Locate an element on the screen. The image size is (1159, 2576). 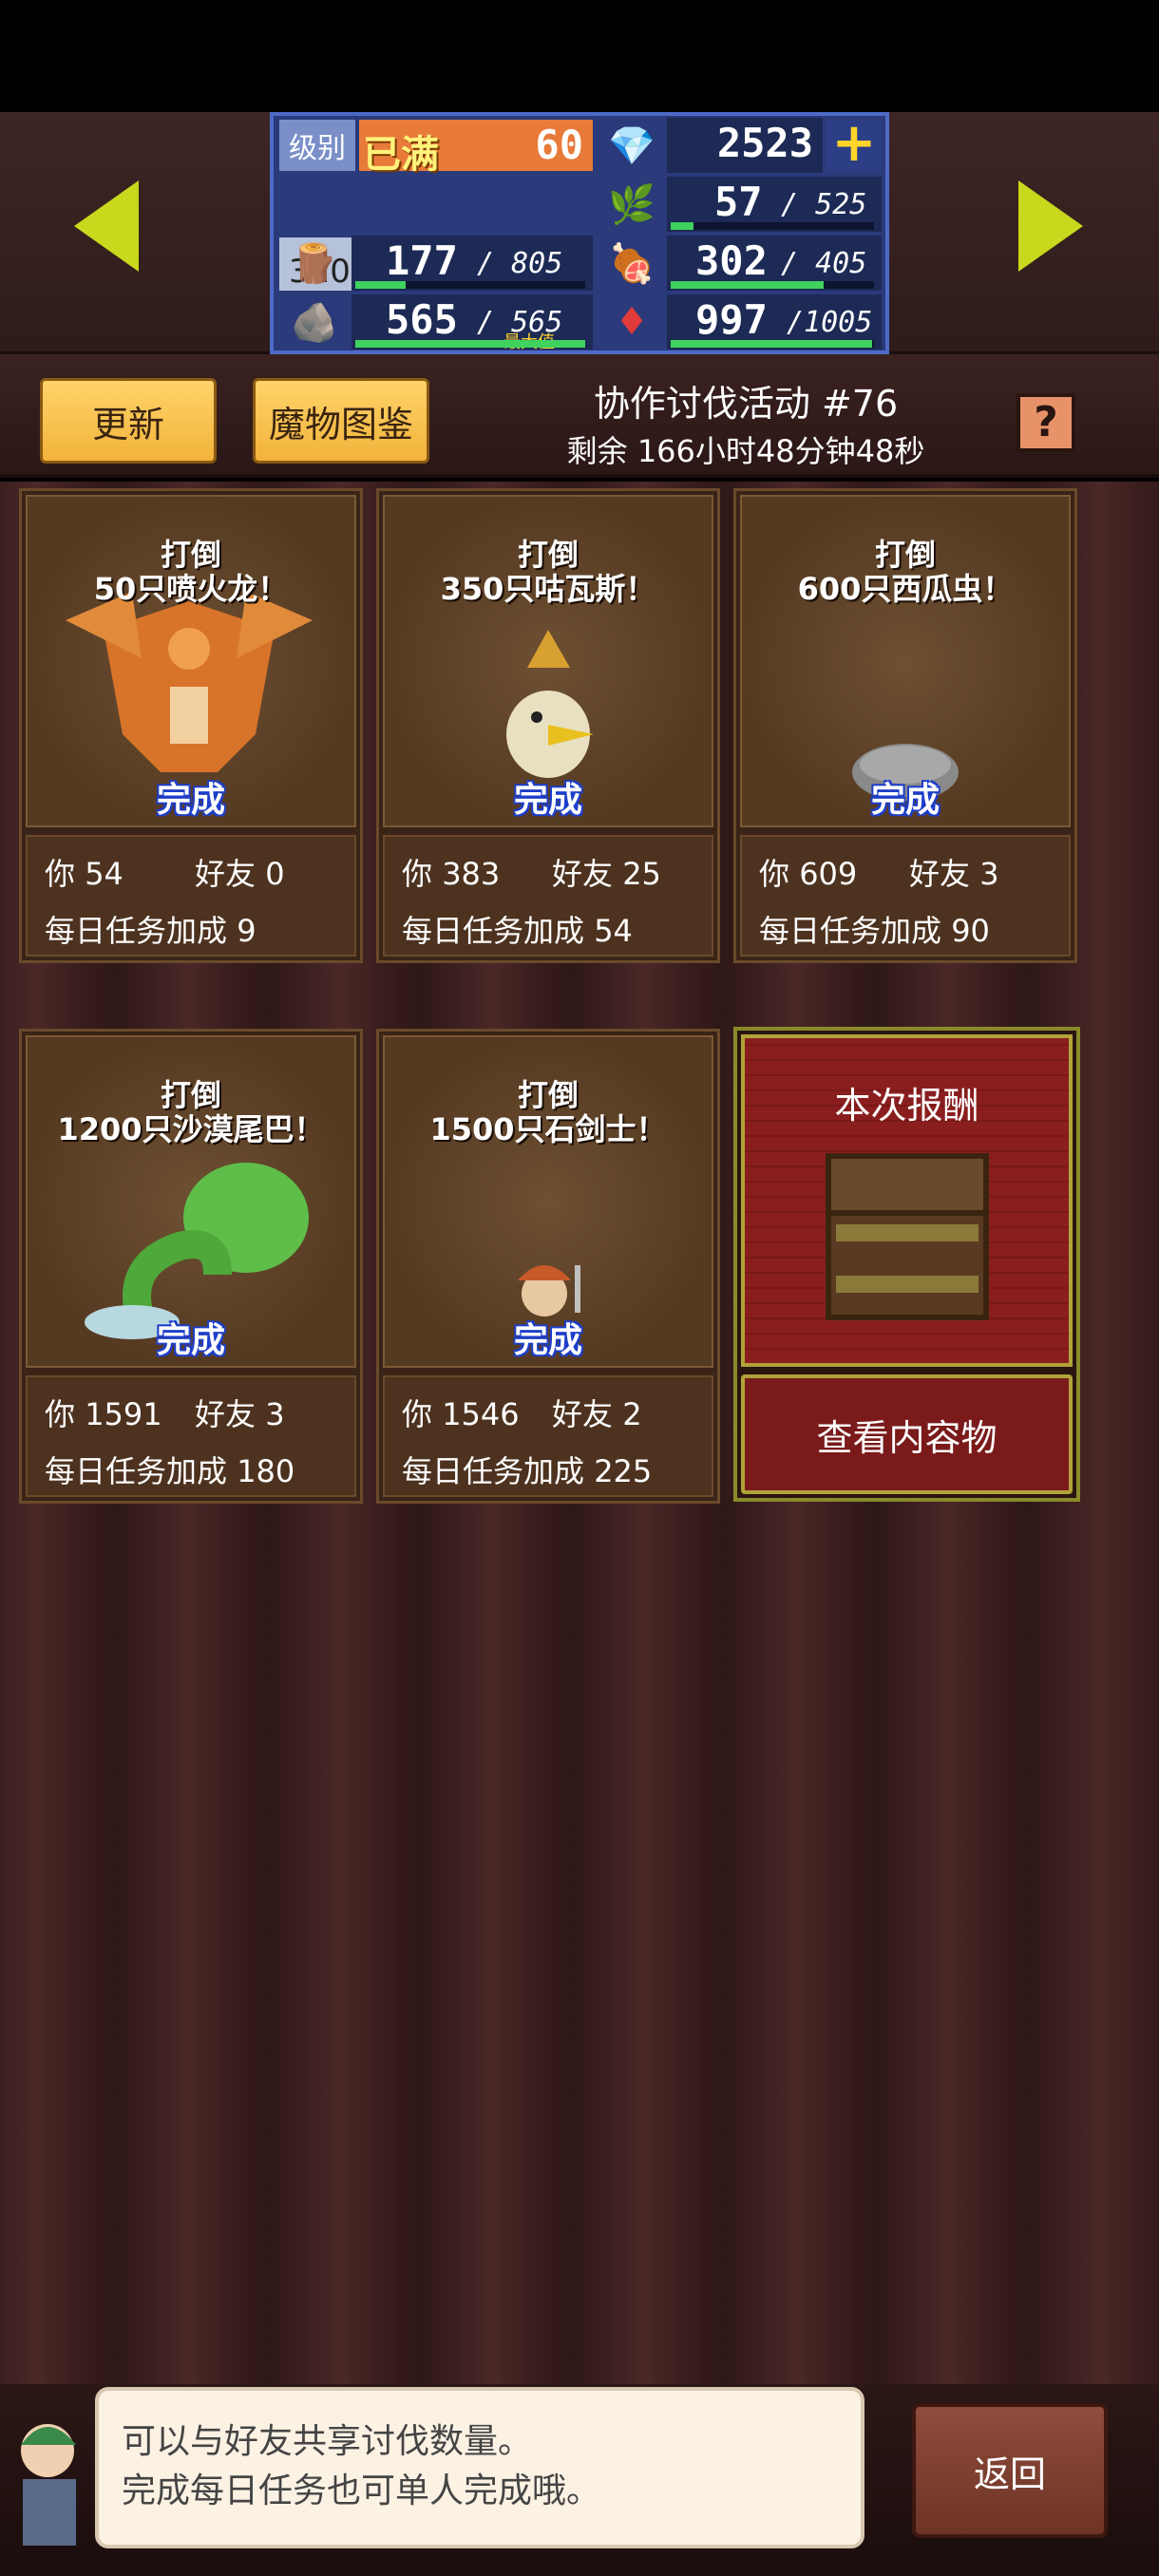
quest-card-4: 打倒 1200只沙漠尾巴！ 完成 你 1591 好友 3 每日任务加成 180 is located at coordinates (191, 1266).